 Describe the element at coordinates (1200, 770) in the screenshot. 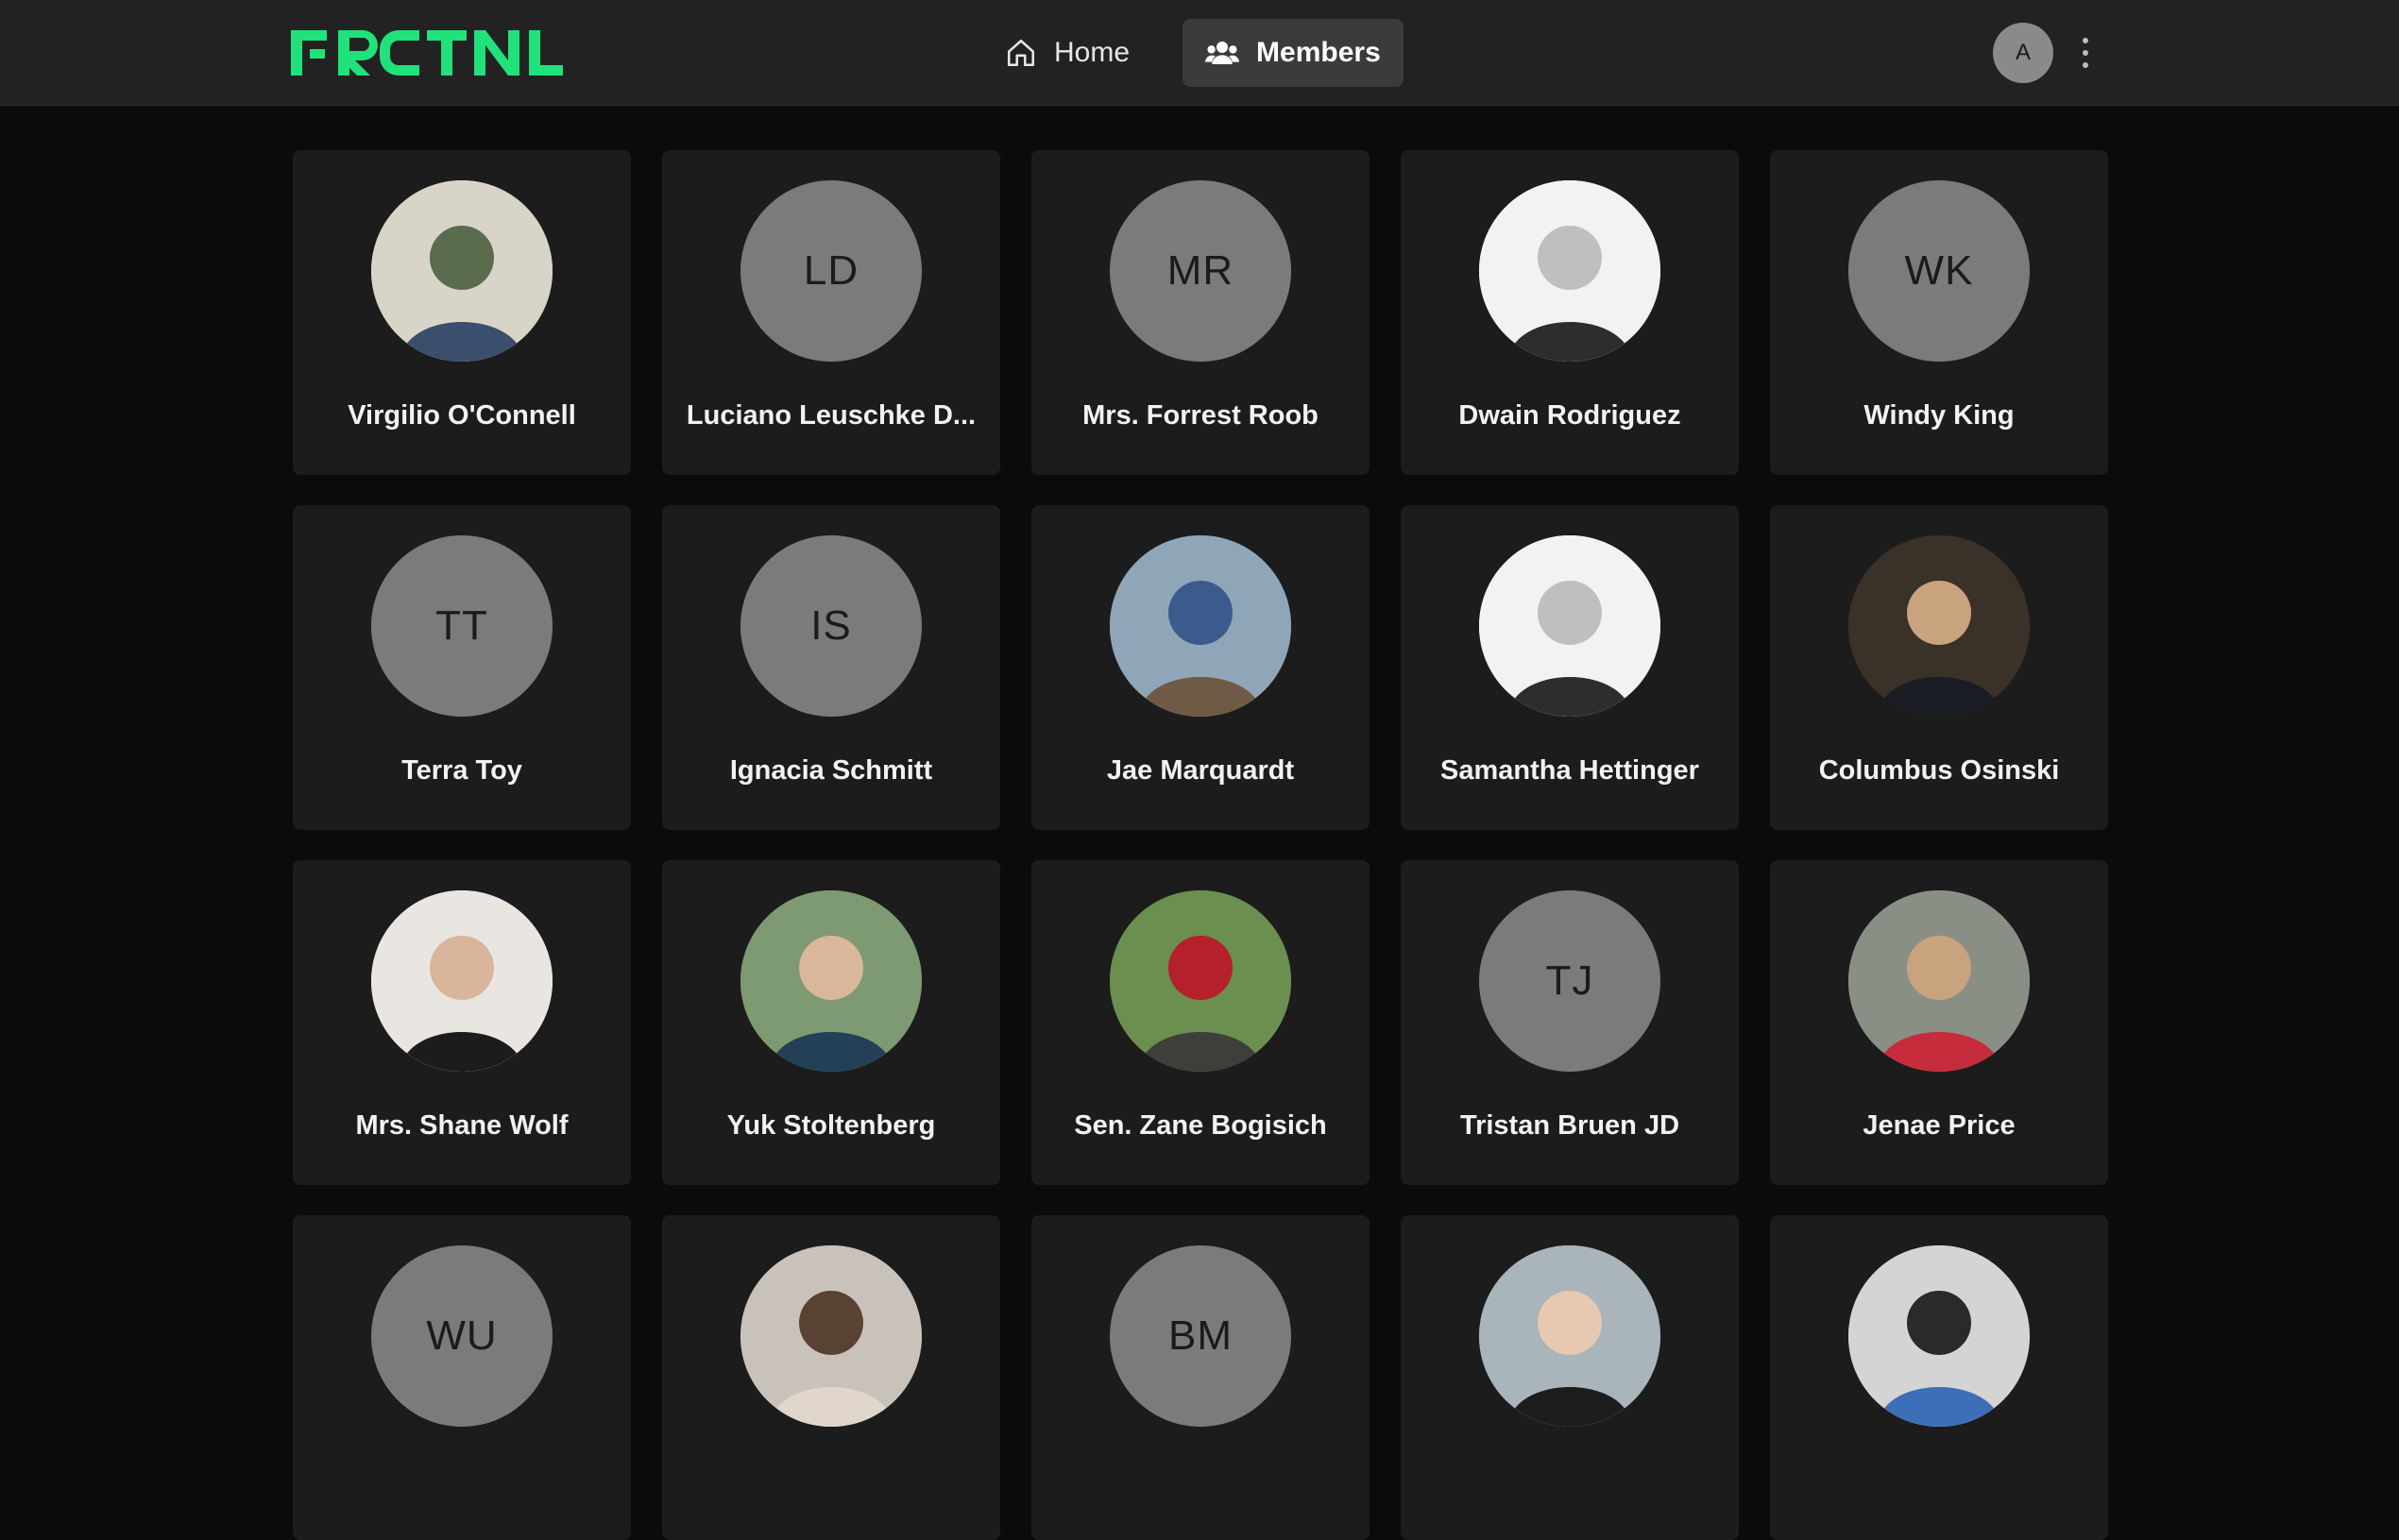

I see `member-name: Jae Marquardt` at that location.